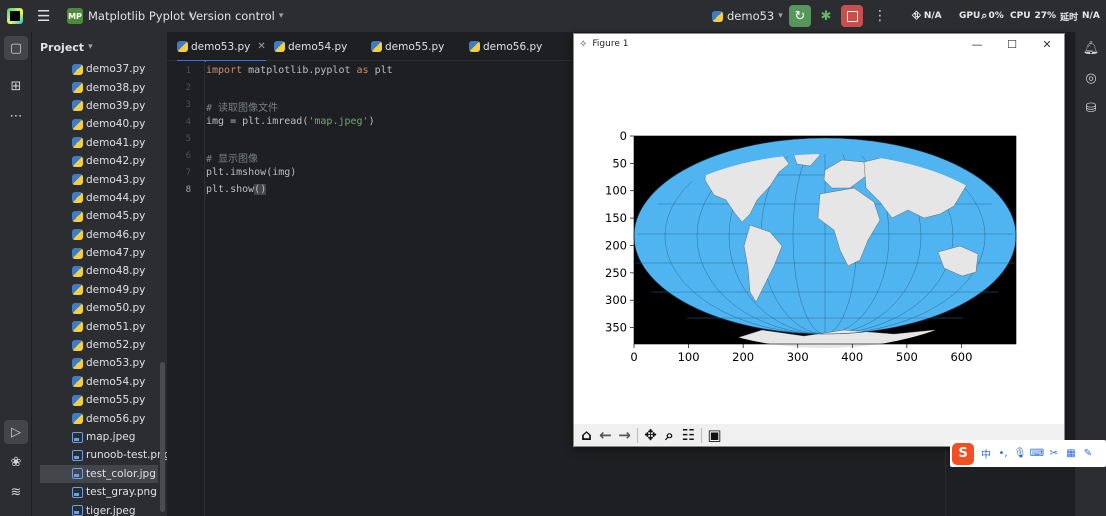  I want to click on maximize-icon: ☐, so click(1012, 44).